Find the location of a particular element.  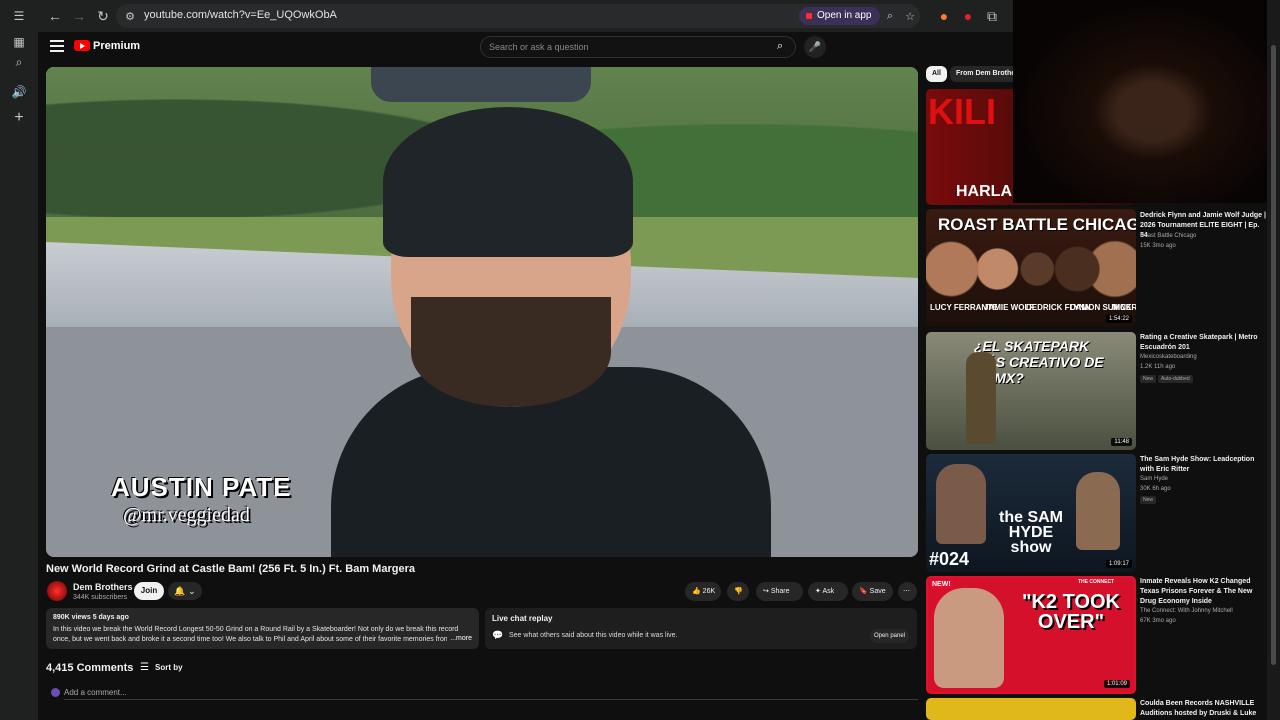

thumb-tag: NEW! is located at coordinates (941, 584).